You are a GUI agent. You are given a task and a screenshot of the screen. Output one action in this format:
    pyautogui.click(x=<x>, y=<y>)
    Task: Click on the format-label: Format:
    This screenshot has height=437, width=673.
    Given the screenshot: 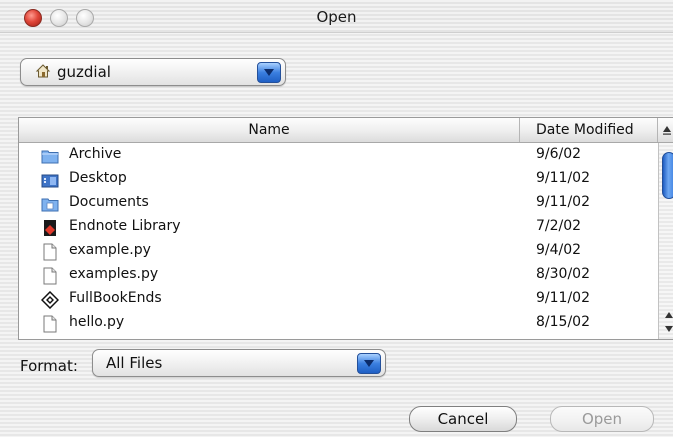 What is the action you would take?
    pyautogui.click(x=49, y=366)
    